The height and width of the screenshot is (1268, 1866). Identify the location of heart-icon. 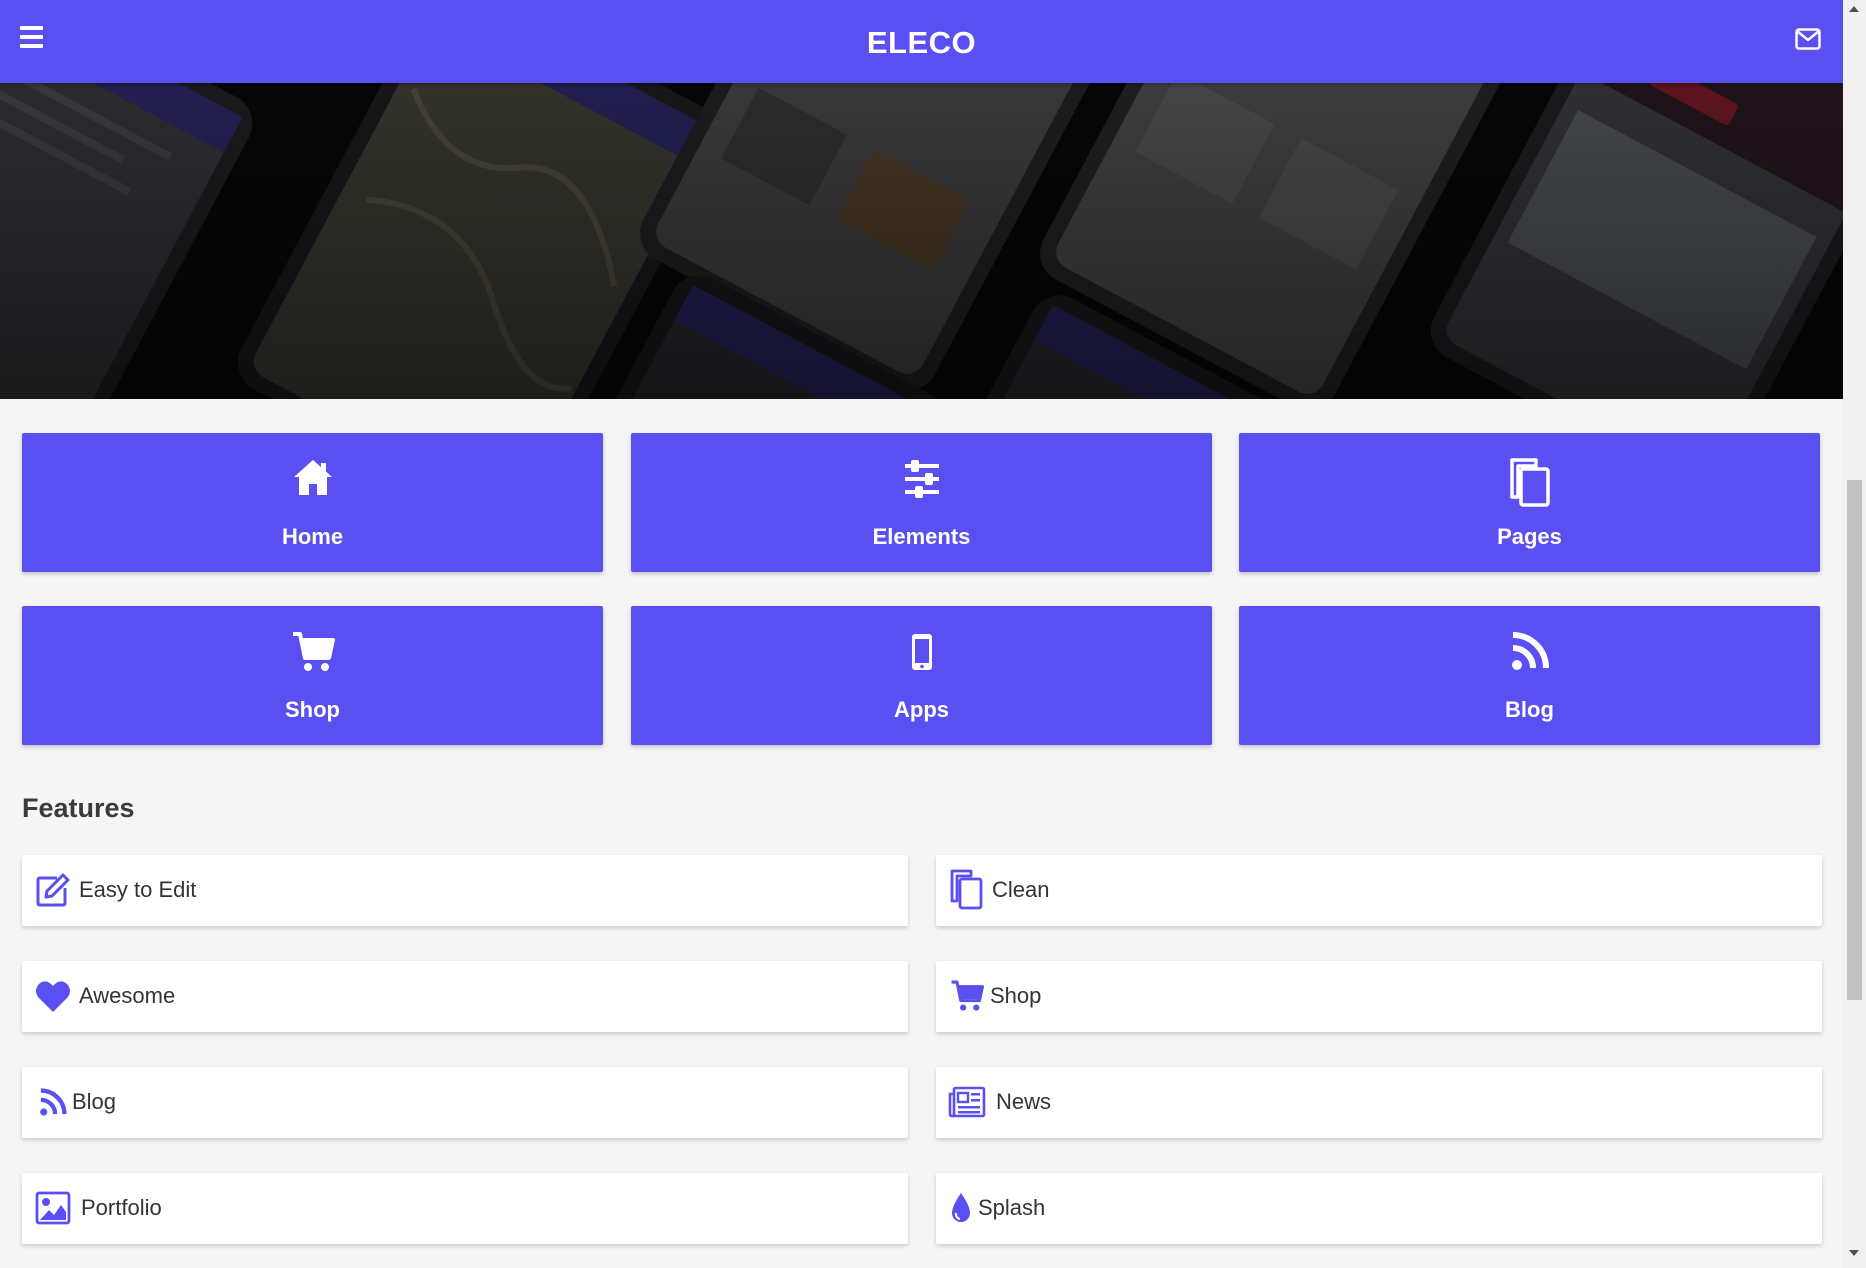
(53, 996).